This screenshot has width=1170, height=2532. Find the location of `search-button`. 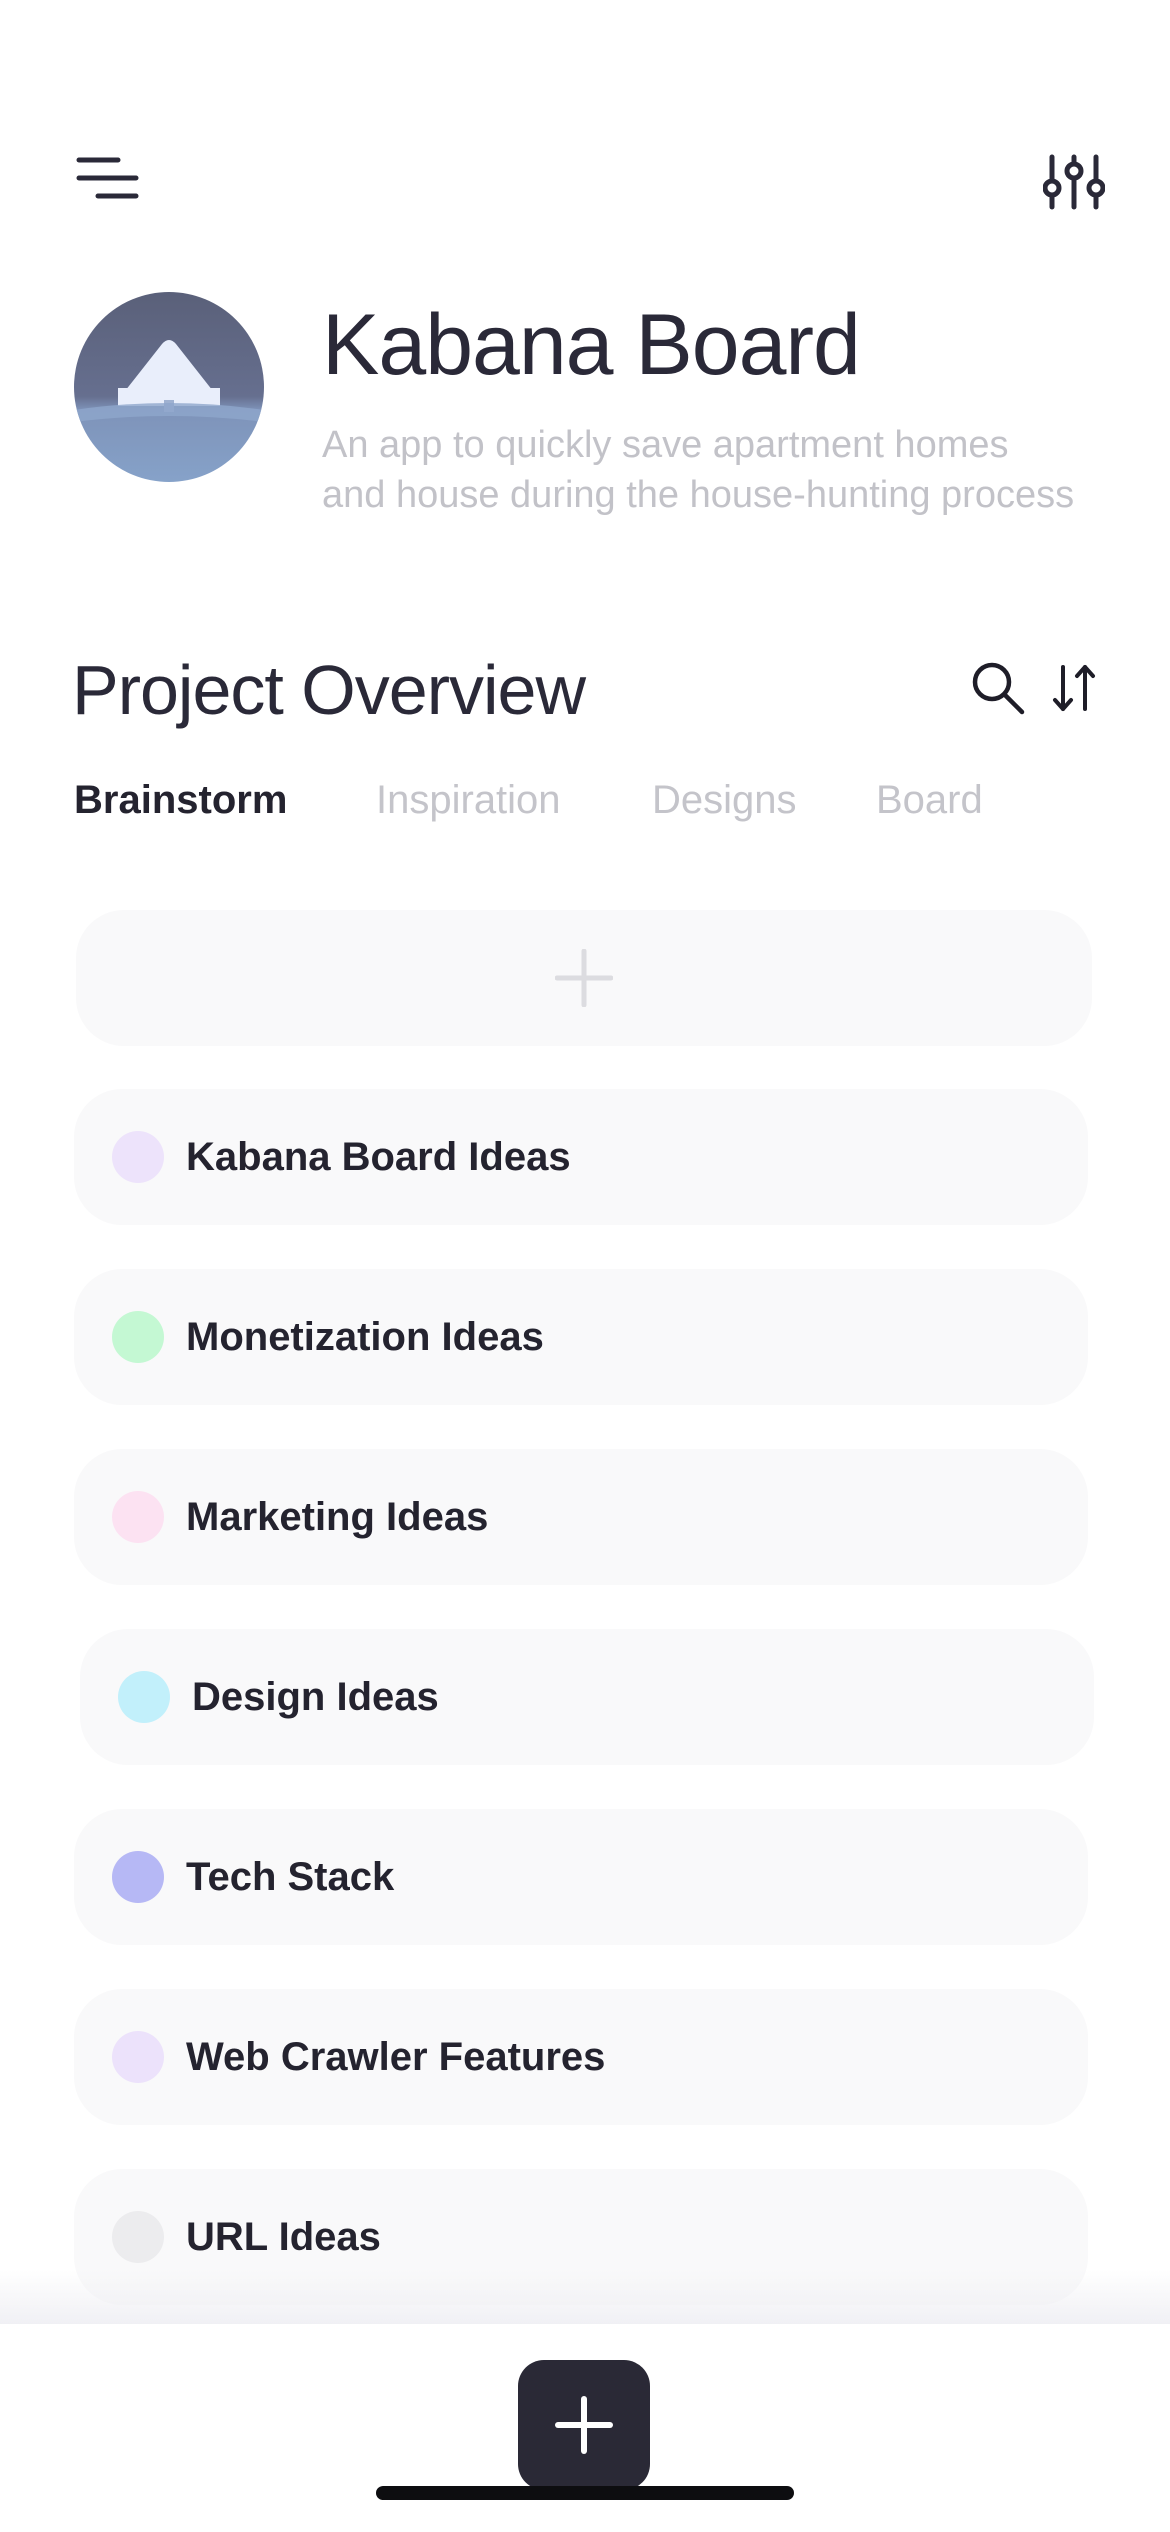

search-button is located at coordinates (998, 688).